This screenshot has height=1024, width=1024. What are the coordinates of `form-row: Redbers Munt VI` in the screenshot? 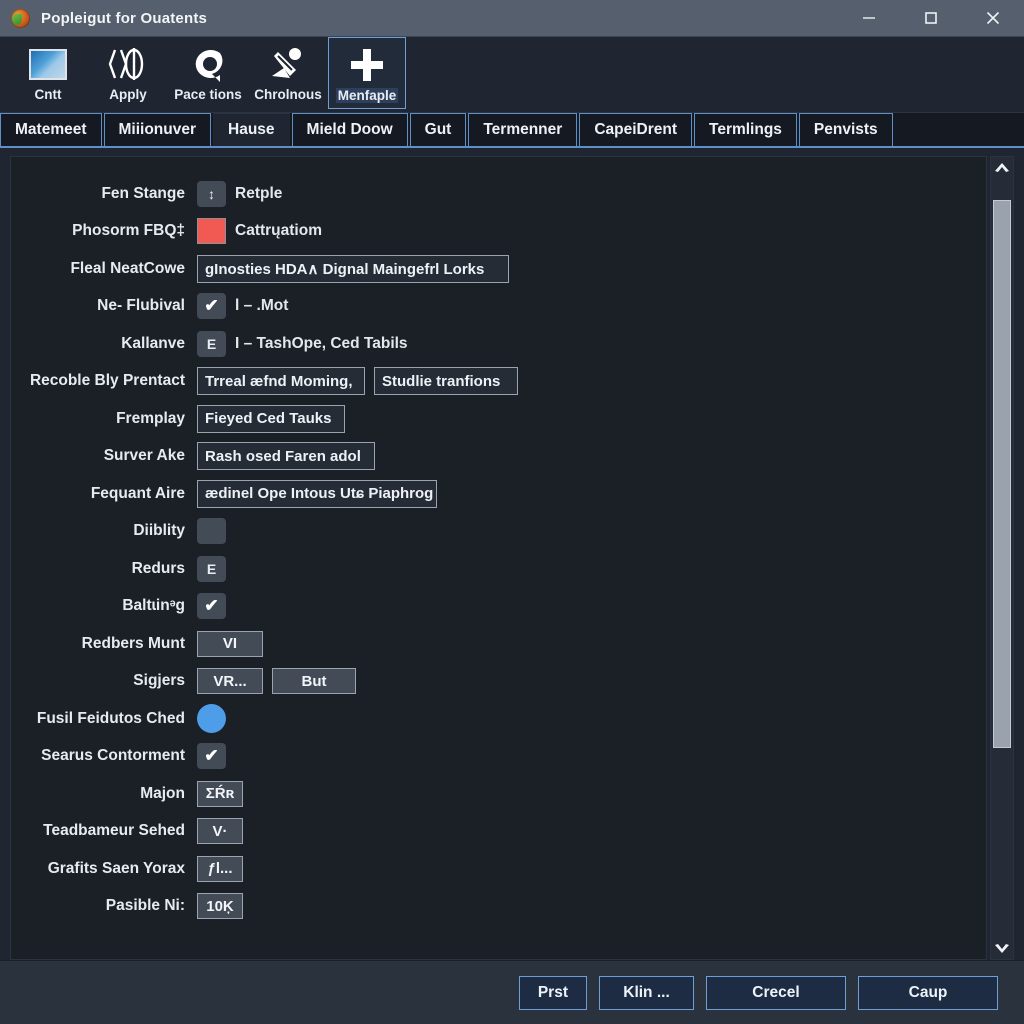 It's located at (498, 644).